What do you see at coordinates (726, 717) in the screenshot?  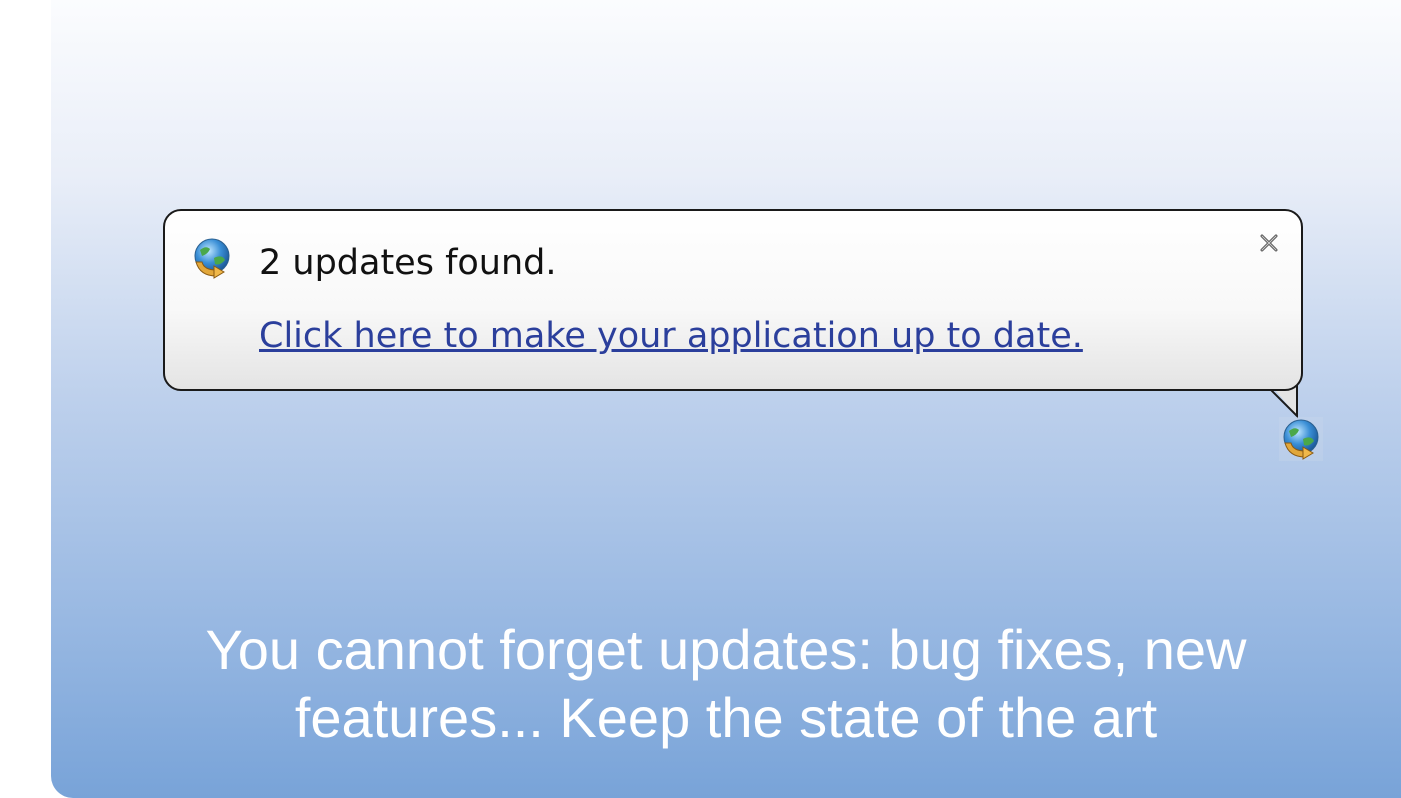 I see `caption-line-2: features... Keep the state of the art` at bounding box center [726, 717].